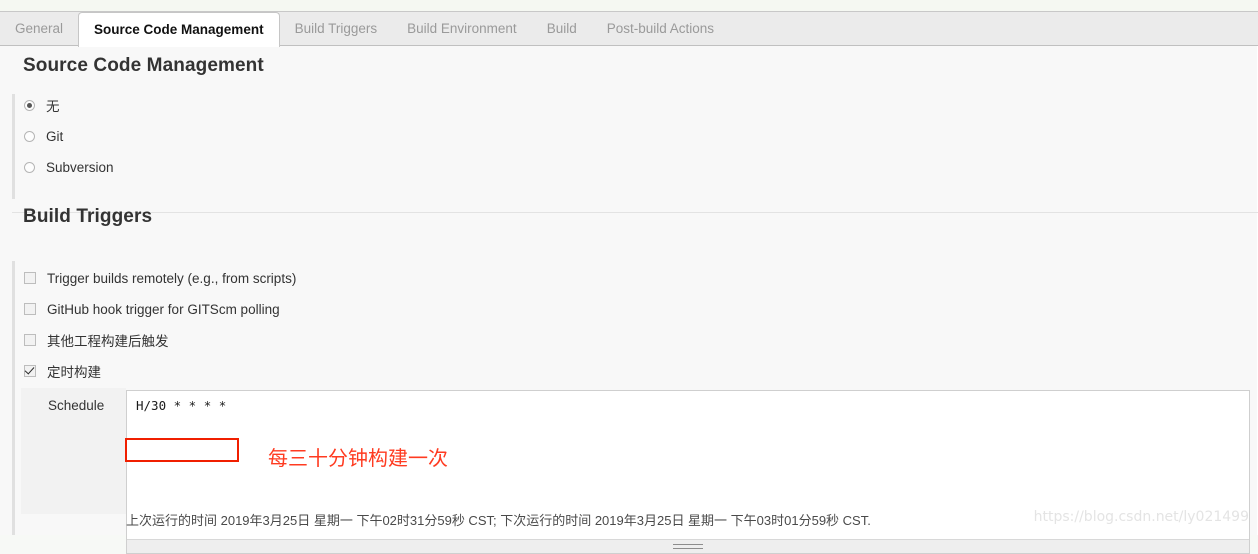  I want to click on schedule-input-value: H/30 * * * *, so click(181, 405).